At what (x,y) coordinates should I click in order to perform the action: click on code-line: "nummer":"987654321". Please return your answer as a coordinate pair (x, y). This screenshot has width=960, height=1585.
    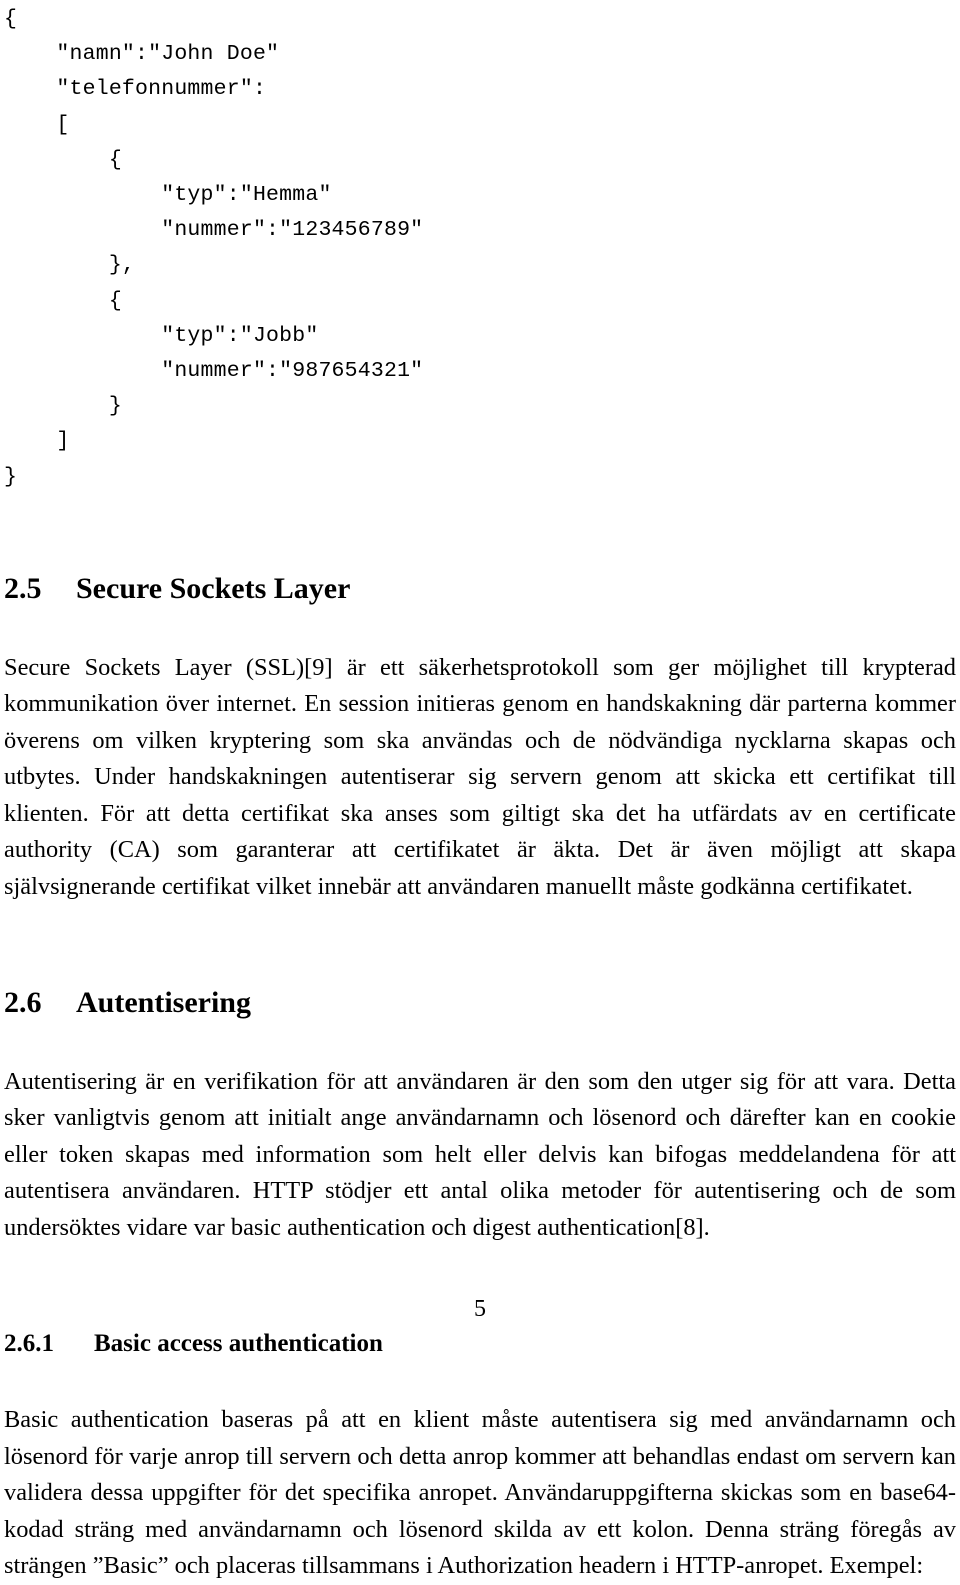
    Looking at the image, I should click on (214, 371).